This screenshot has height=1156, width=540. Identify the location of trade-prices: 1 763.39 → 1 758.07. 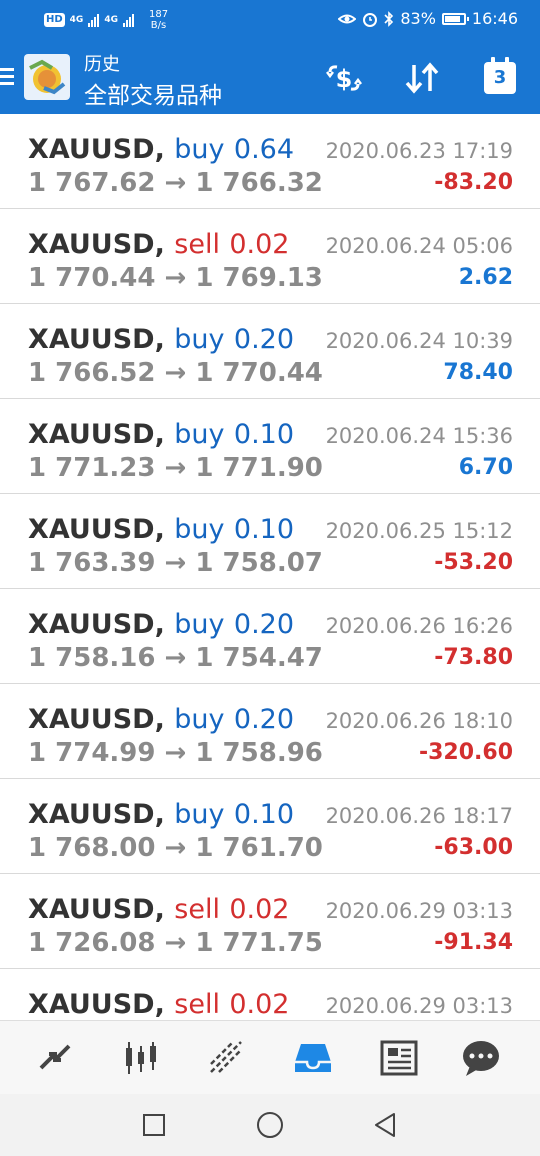
(175, 563).